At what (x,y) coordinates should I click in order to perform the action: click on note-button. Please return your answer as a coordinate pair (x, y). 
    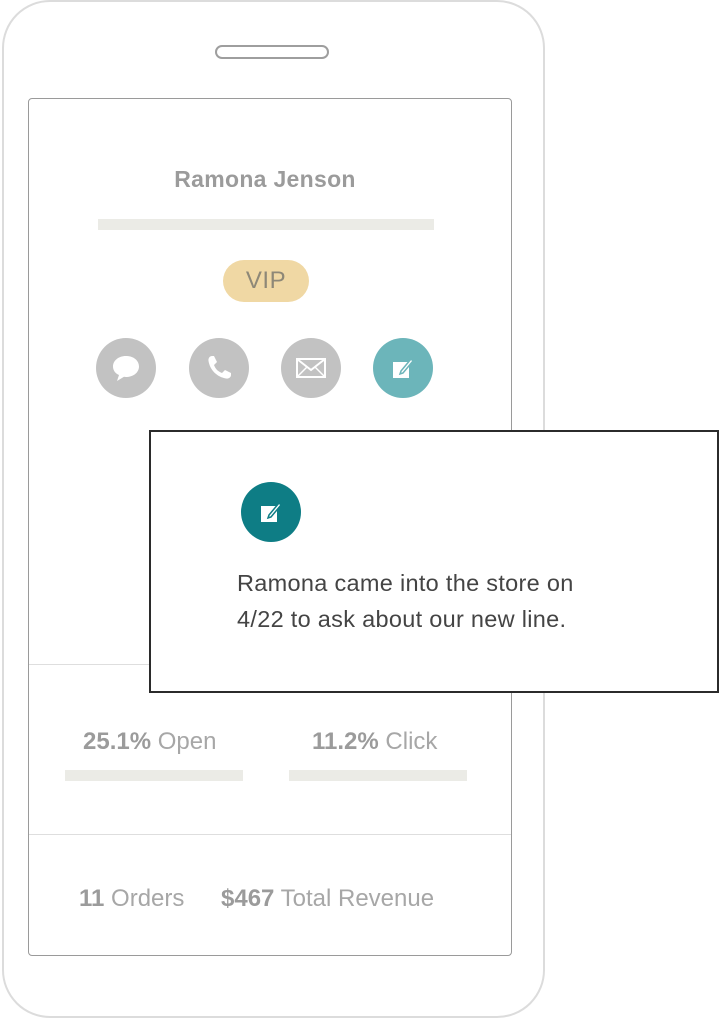
    Looking at the image, I should click on (403, 368).